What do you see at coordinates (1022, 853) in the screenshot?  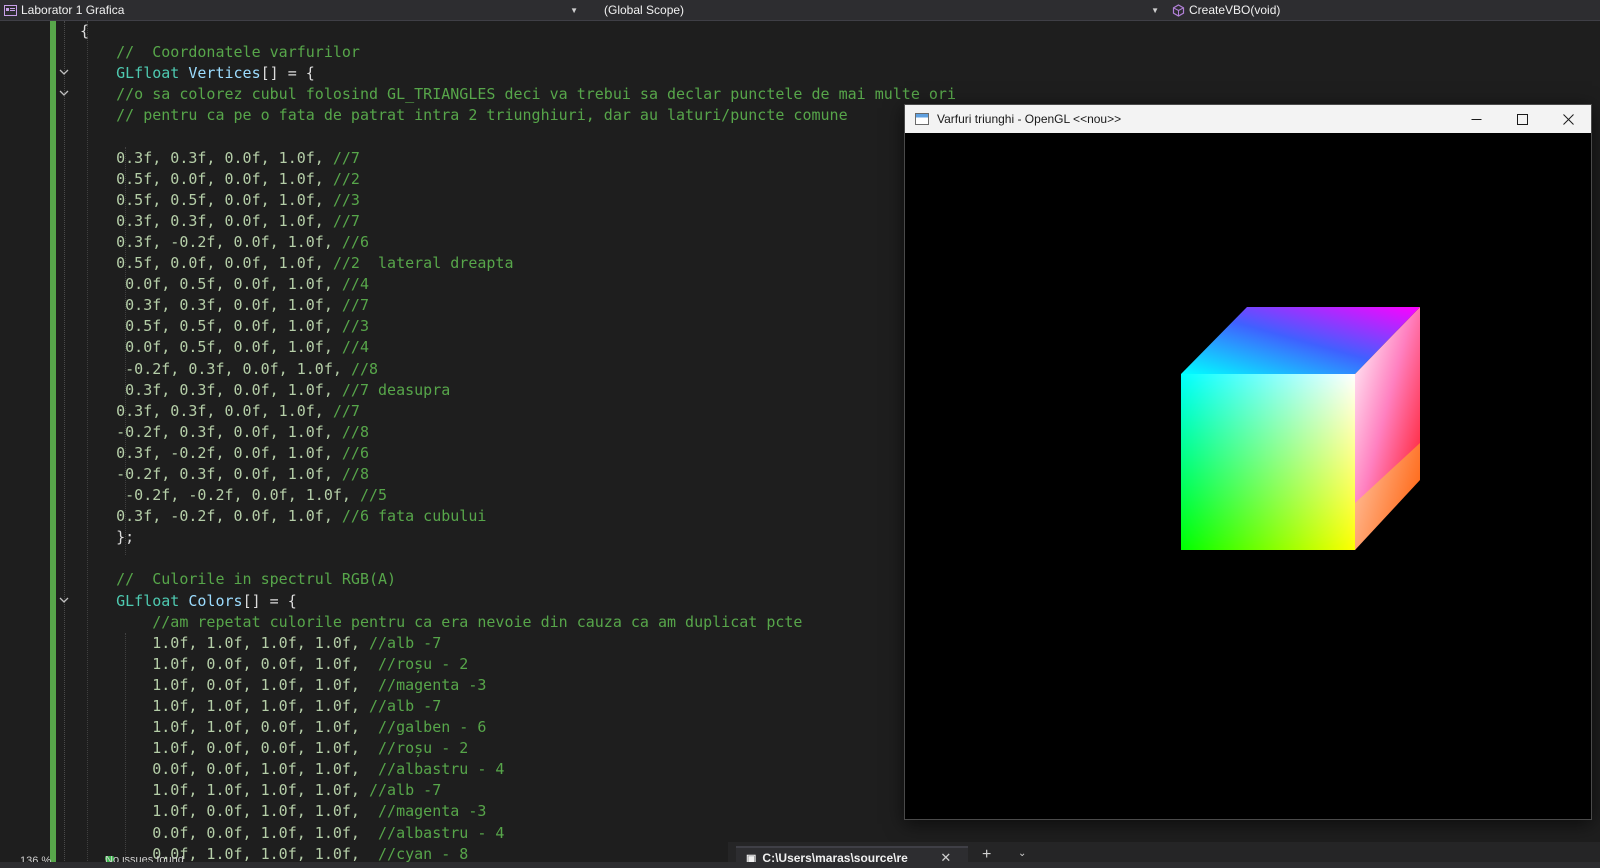 I see `chevron-down-icon: ⌄` at bounding box center [1022, 853].